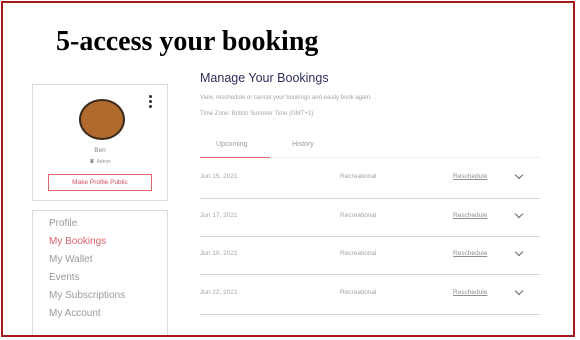 The width and height of the screenshot is (580, 340). I want to click on booking-date: Jun 15, 2021, so click(219, 176).